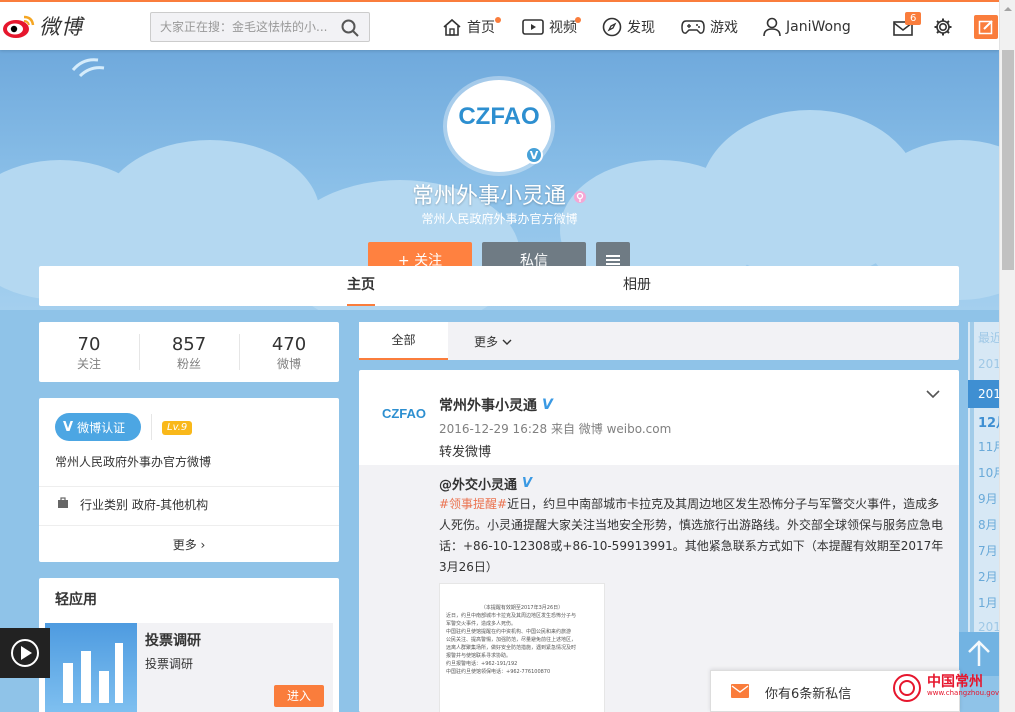 The width and height of the screenshot is (1015, 712). What do you see at coordinates (772, 27) in the screenshot?
I see `user-icon` at bounding box center [772, 27].